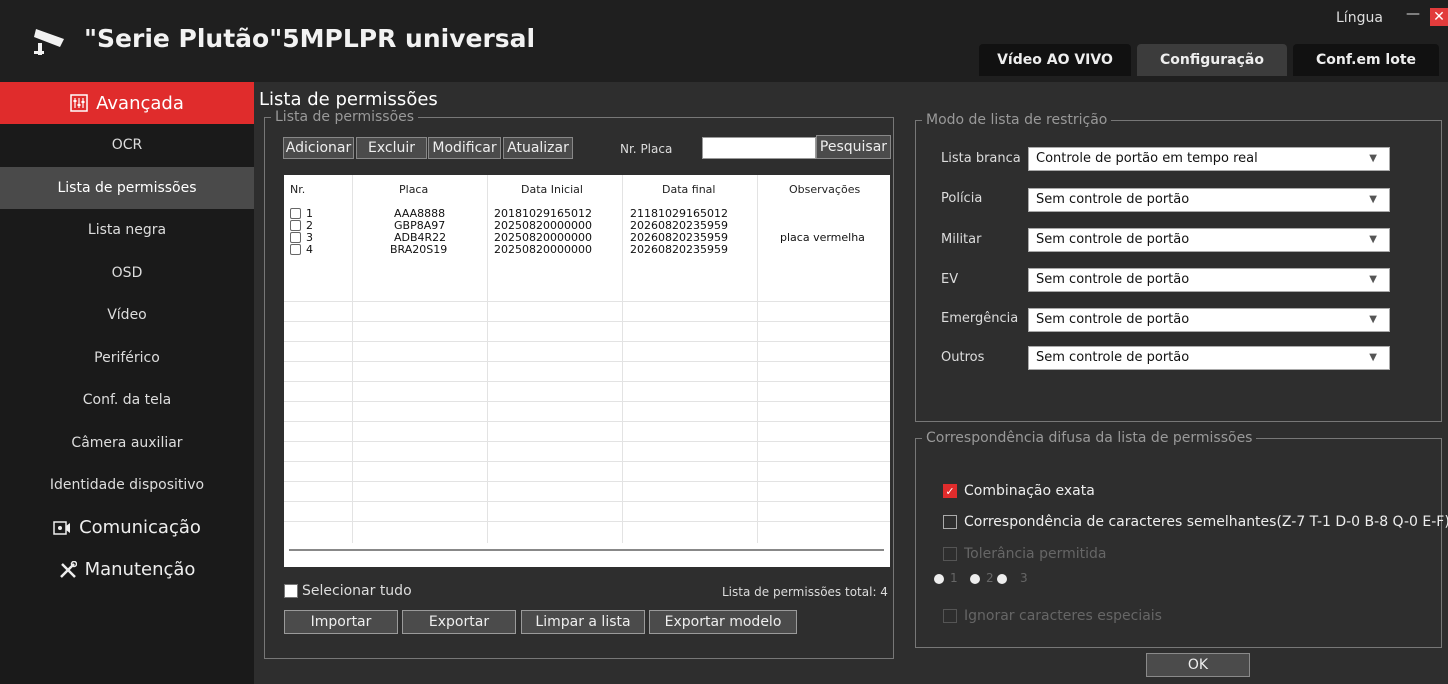  Describe the element at coordinates (1413, 14) in the screenshot. I see `minimize-button: —` at that location.